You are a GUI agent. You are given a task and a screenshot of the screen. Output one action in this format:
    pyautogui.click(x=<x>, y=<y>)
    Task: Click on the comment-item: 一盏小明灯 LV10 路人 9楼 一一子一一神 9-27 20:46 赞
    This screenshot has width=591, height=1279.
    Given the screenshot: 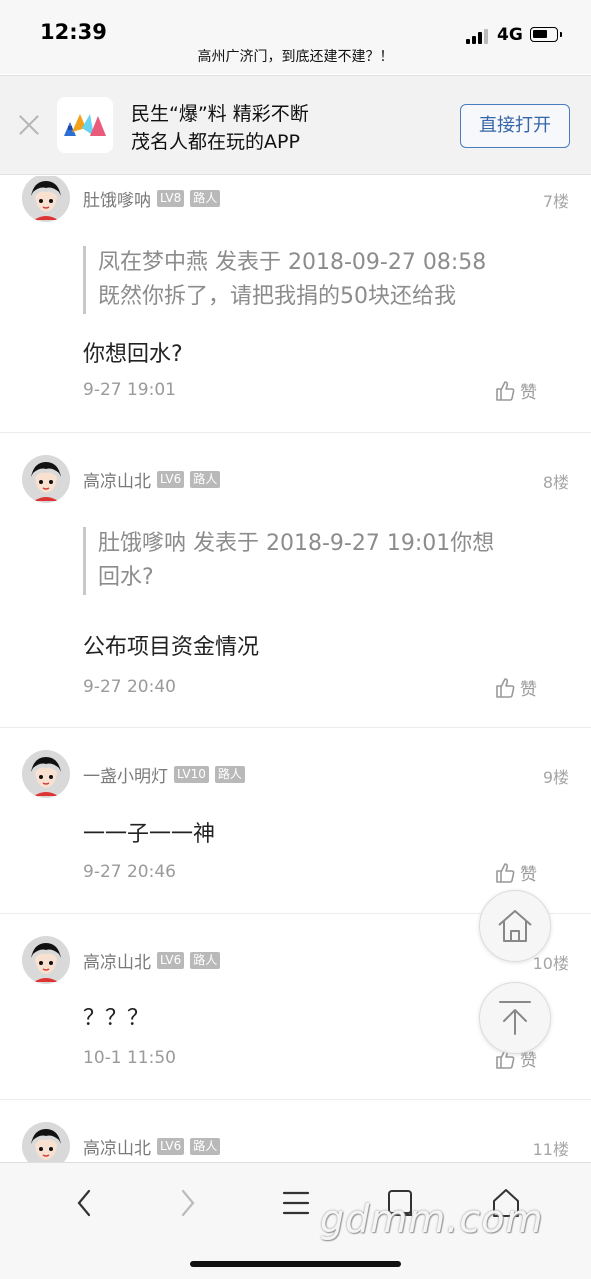 What is the action you would take?
    pyautogui.click(x=295, y=821)
    